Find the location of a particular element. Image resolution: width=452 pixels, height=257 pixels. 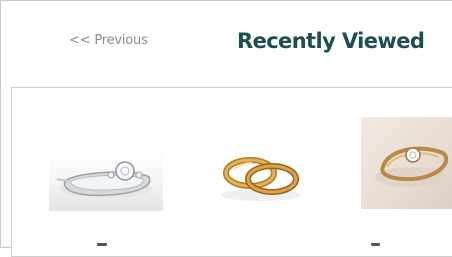

gold-diamond-ring-icon is located at coordinates (412, 166).